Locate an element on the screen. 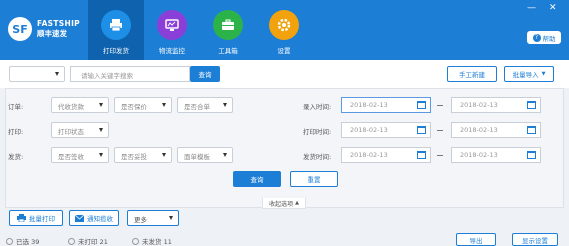  status-bar: 已选 39 未打印 21 未发货 11 导出 显示设置 is located at coordinates (284, 238).